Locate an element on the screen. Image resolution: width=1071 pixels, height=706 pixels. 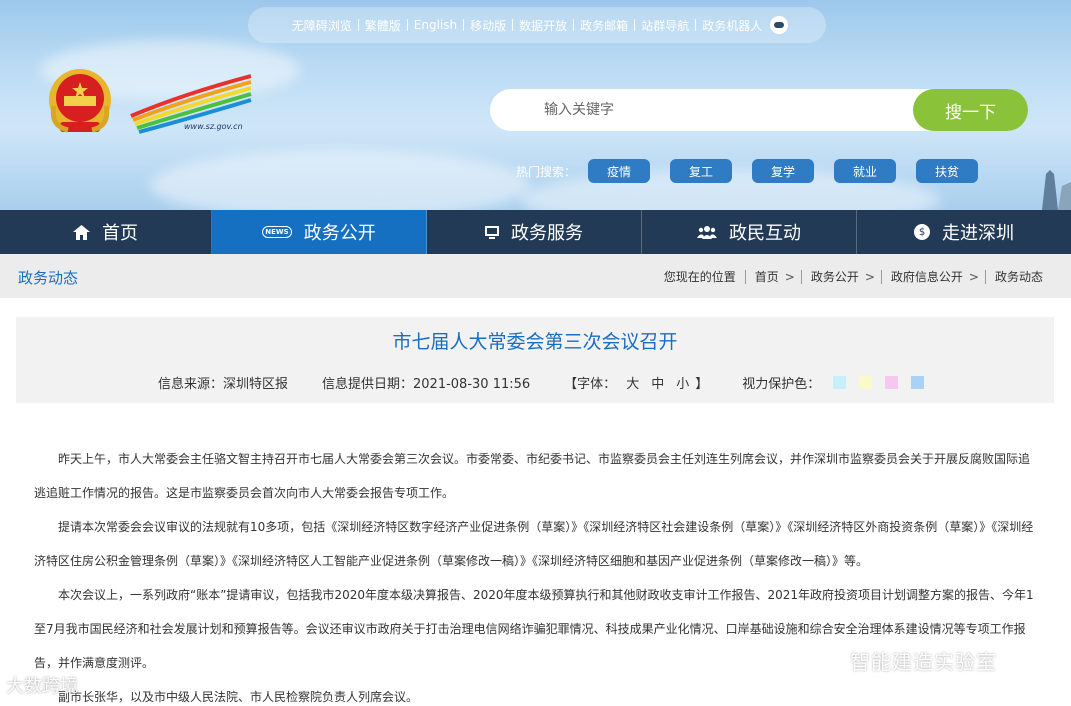
top-link-english: English is located at coordinates (435, 25).